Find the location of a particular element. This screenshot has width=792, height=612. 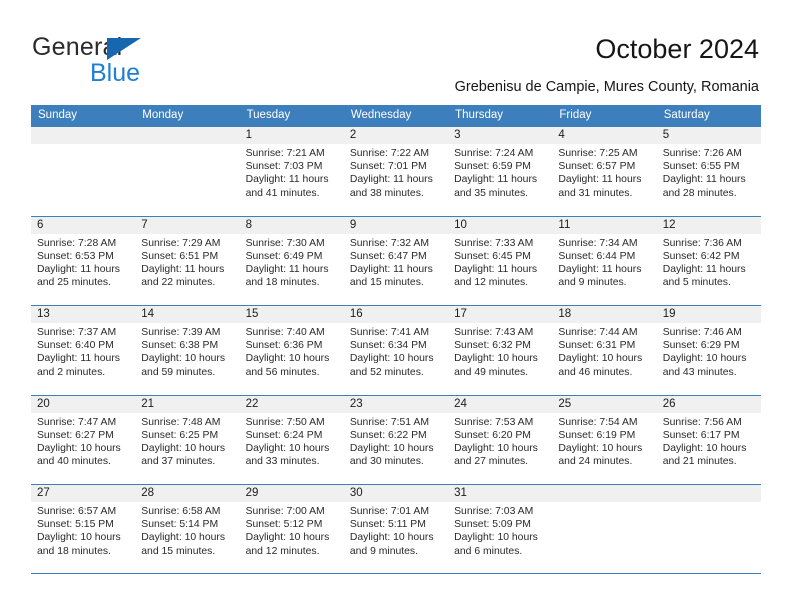

day-number: 7 is located at coordinates (187, 225).